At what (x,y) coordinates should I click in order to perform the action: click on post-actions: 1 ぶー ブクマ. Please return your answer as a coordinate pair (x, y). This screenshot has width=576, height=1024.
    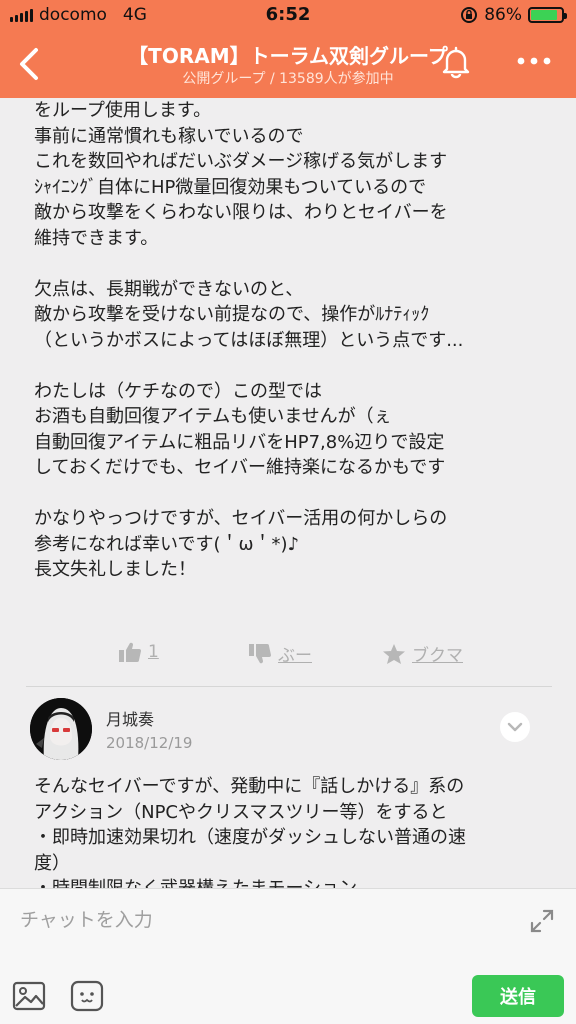
    Looking at the image, I should click on (288, 659).